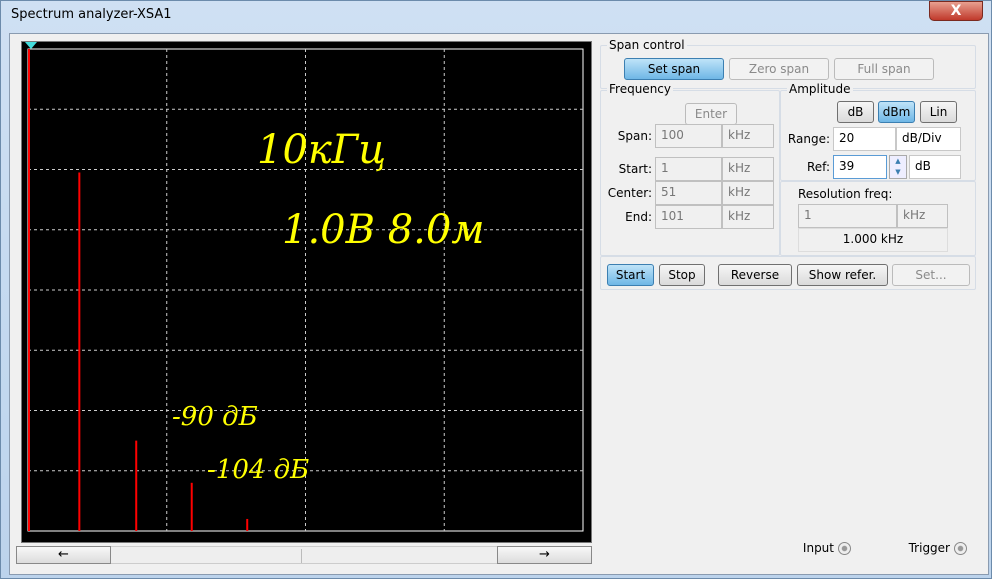 The width and height of the screenshot is (992, 579). I want to click on annotation-level-1: -90 дБ, so click(215, 417).